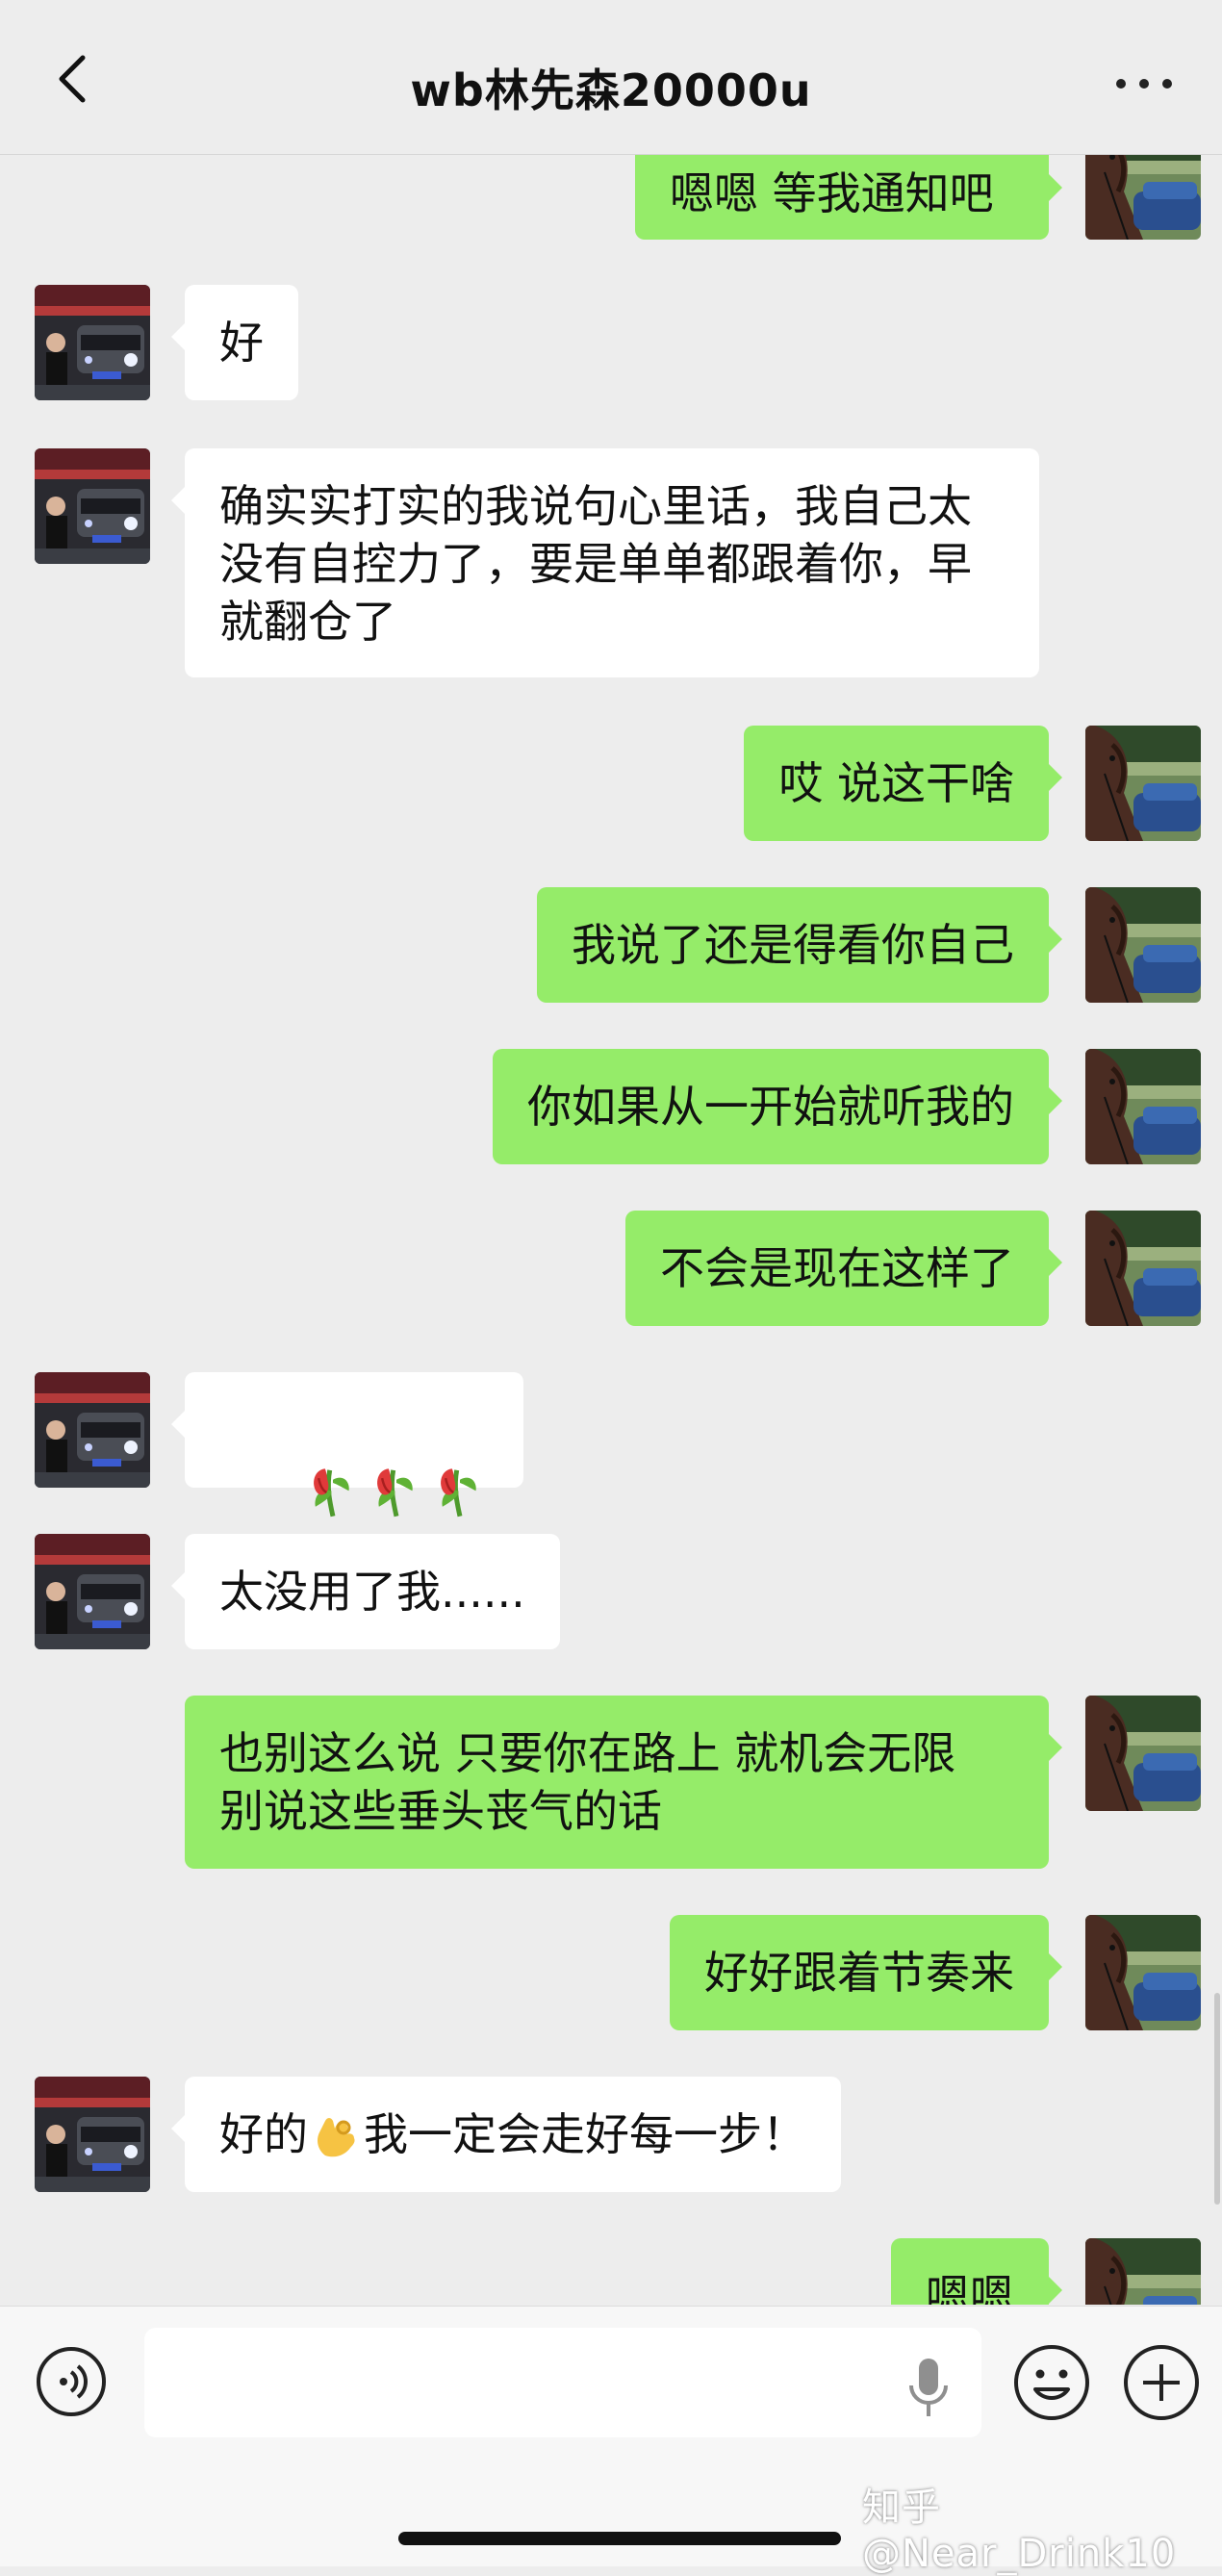  I want to click on voice-icon, so click(71, 2381).